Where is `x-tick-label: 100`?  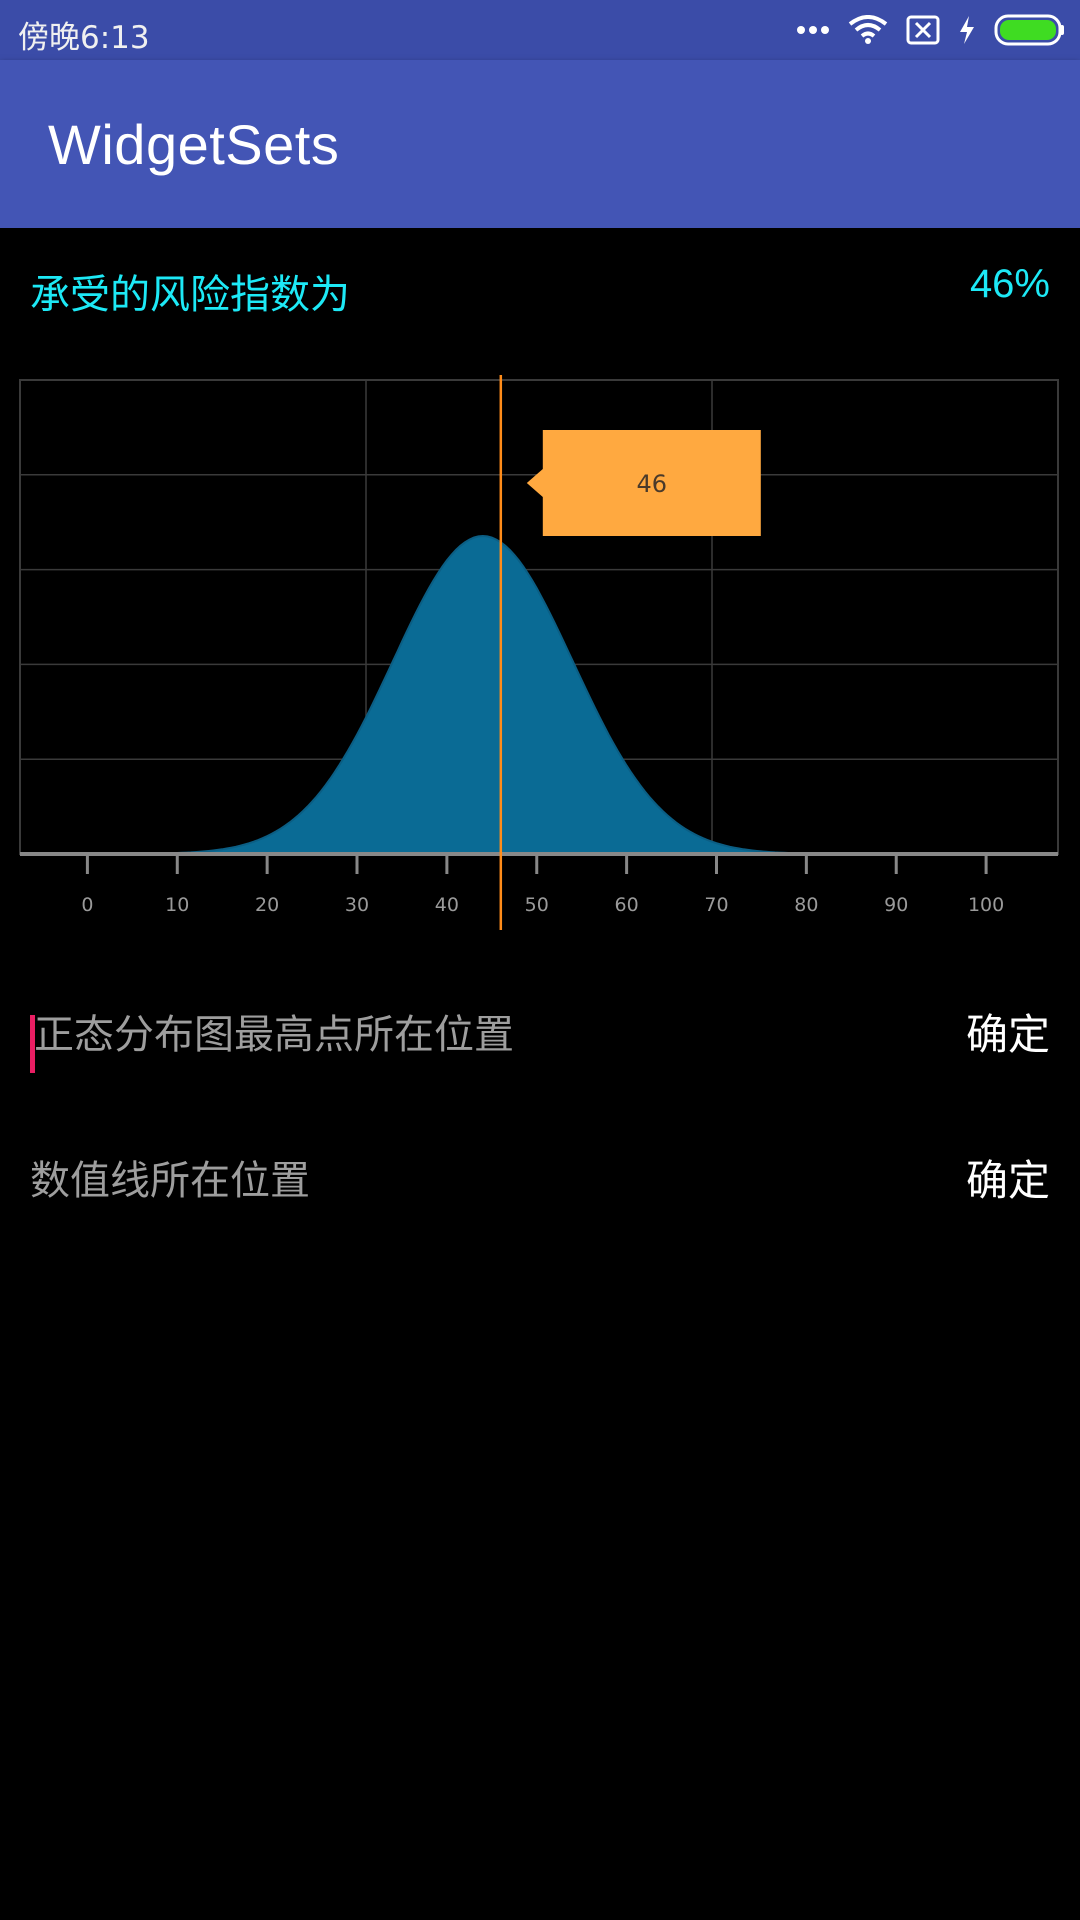
x-tick-label: 100 is located at coordinates (986, 905).